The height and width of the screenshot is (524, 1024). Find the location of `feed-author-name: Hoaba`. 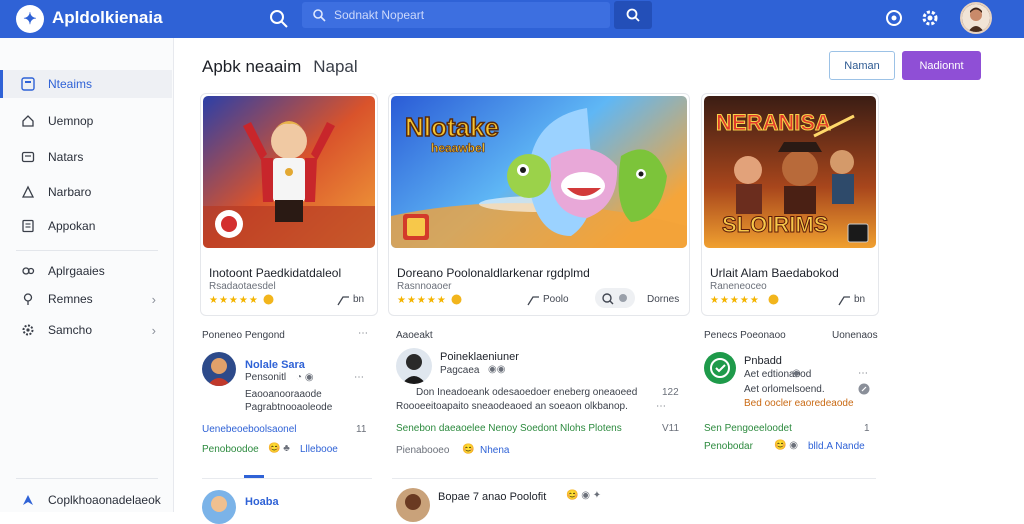

feed-author-name: Hoaba is located at coordinates (262, 502).